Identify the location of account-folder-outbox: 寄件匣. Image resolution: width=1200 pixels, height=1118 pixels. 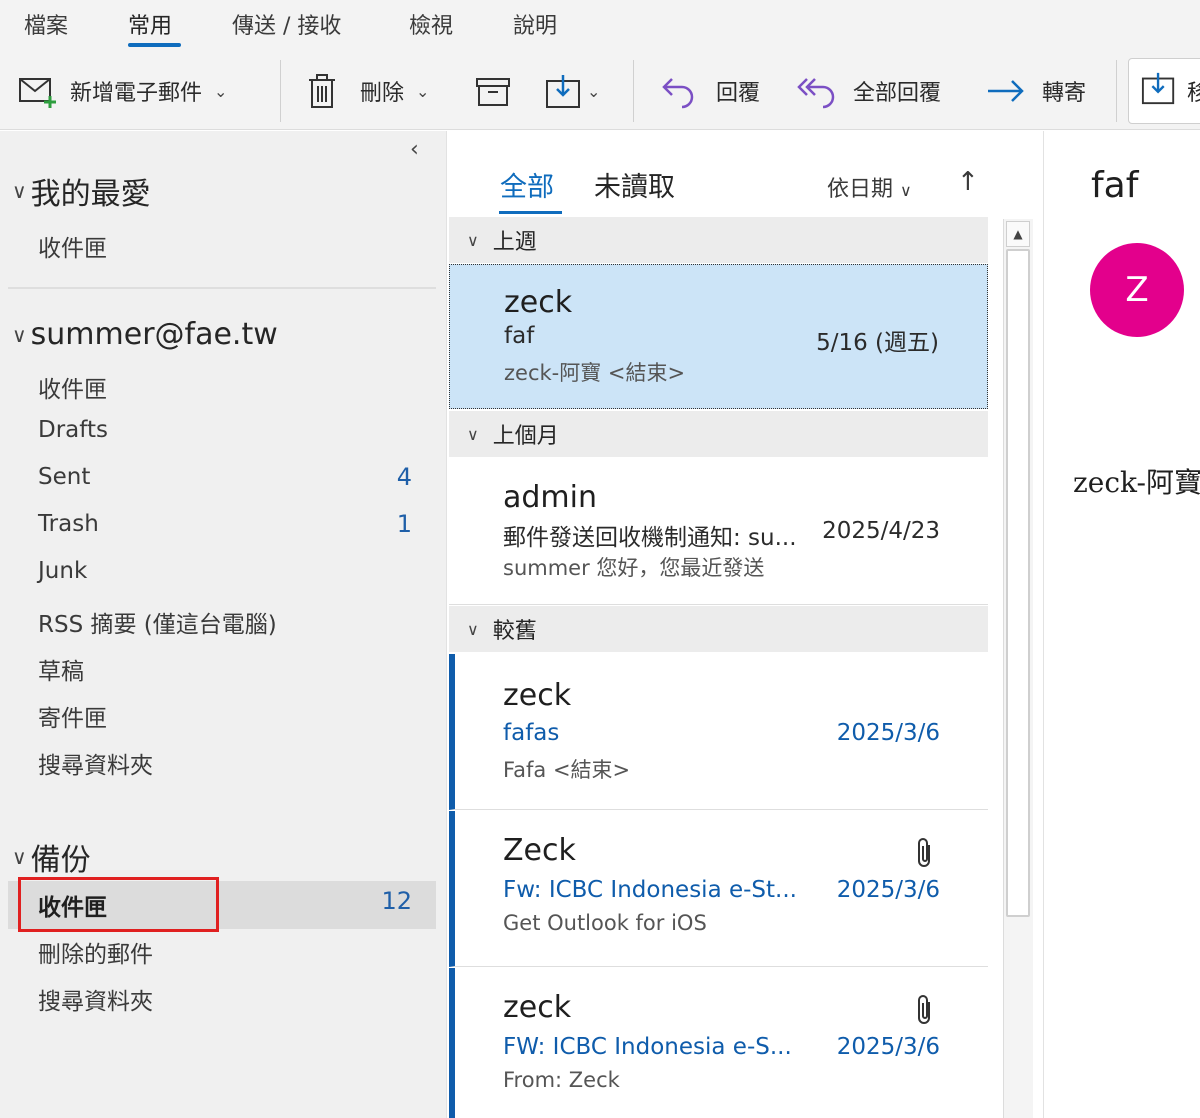
(72, 716).